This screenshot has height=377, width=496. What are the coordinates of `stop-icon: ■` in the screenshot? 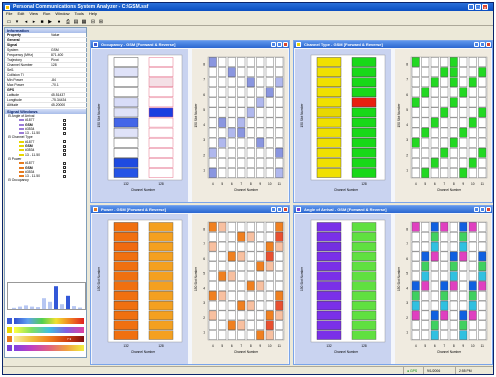 It's located at (42, 22).